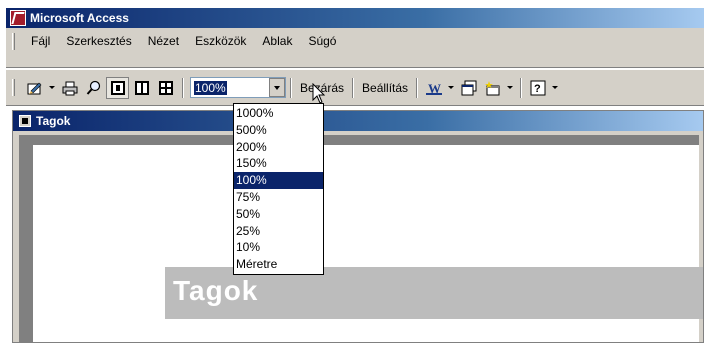  I want to click on one-page-icon, so click(117, 87).